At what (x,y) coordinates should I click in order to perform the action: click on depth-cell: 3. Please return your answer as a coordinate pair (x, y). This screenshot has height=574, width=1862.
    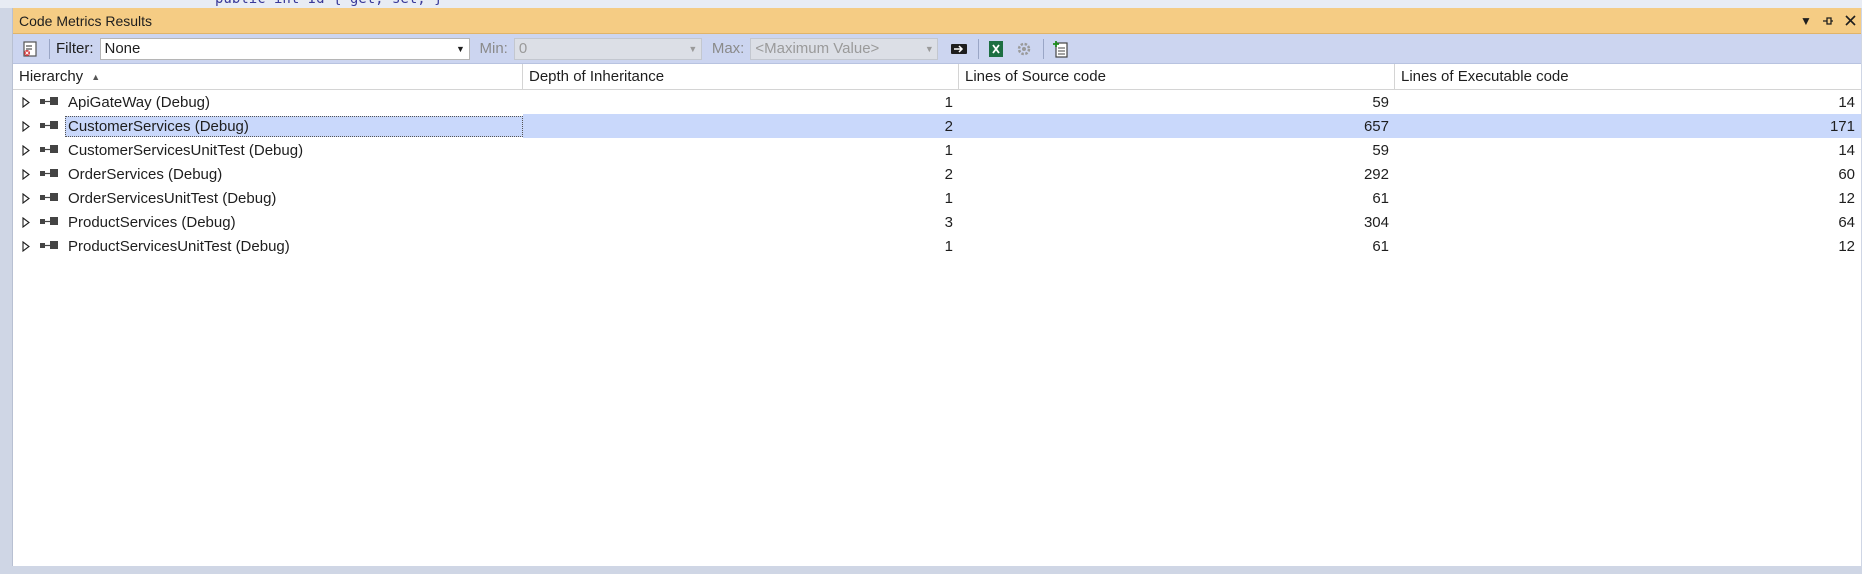
    Looking at the image, I should click on (948, 222).